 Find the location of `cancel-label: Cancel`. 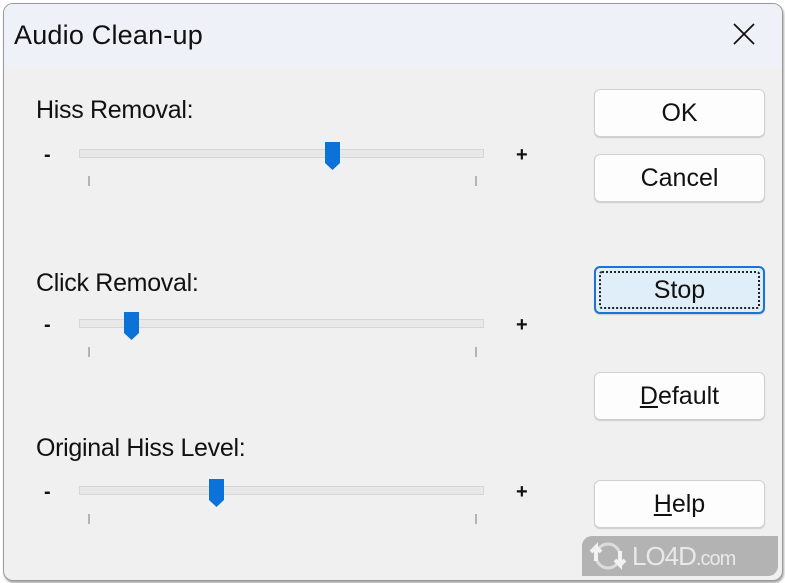

cancel-label: Cancel is located at coordinates (679, 177).